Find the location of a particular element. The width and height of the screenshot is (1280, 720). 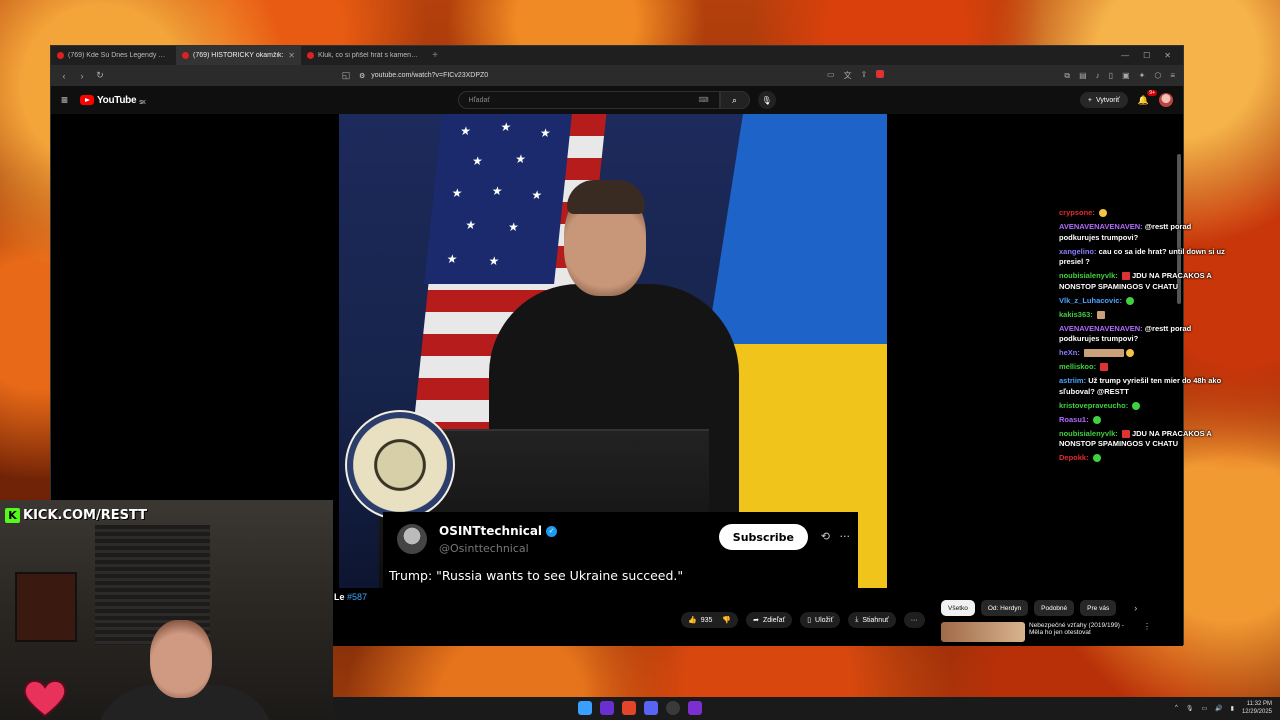

chat-username: AVENAVENAVENAVEN: is located at coordinates (1101, 328).